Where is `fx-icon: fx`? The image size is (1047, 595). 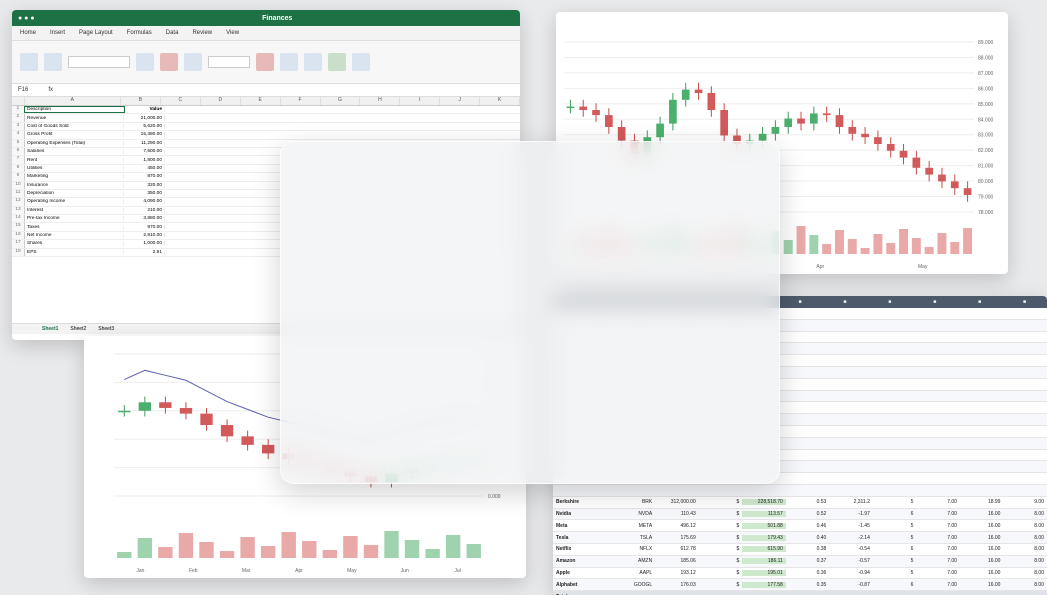
fx-icon: fx is located at coordinates (51, 90).